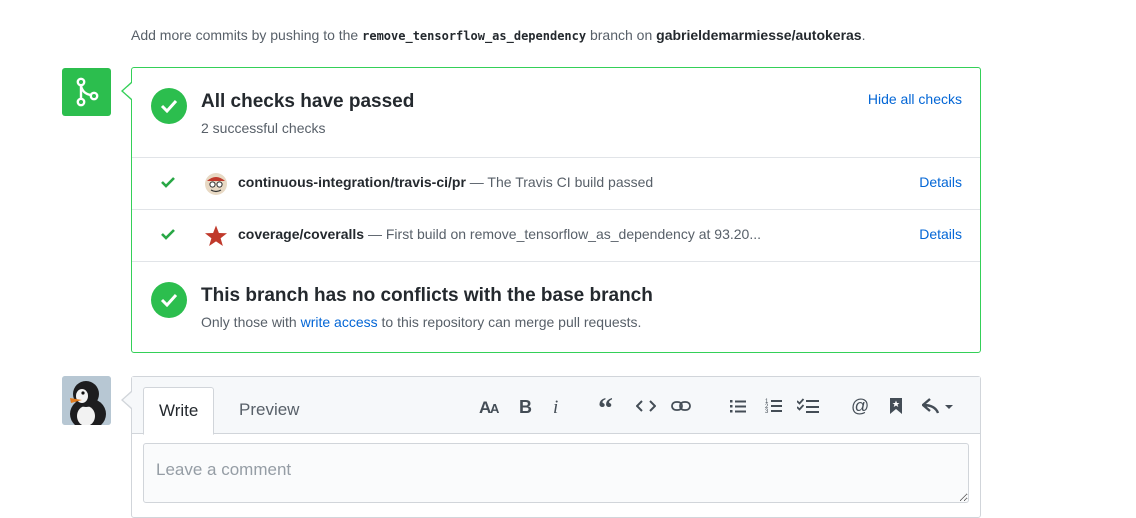  What do you see at coordinates (86, 92) in the screenshot?
I see `git-merge-icon` at bounding box center [86, 92].